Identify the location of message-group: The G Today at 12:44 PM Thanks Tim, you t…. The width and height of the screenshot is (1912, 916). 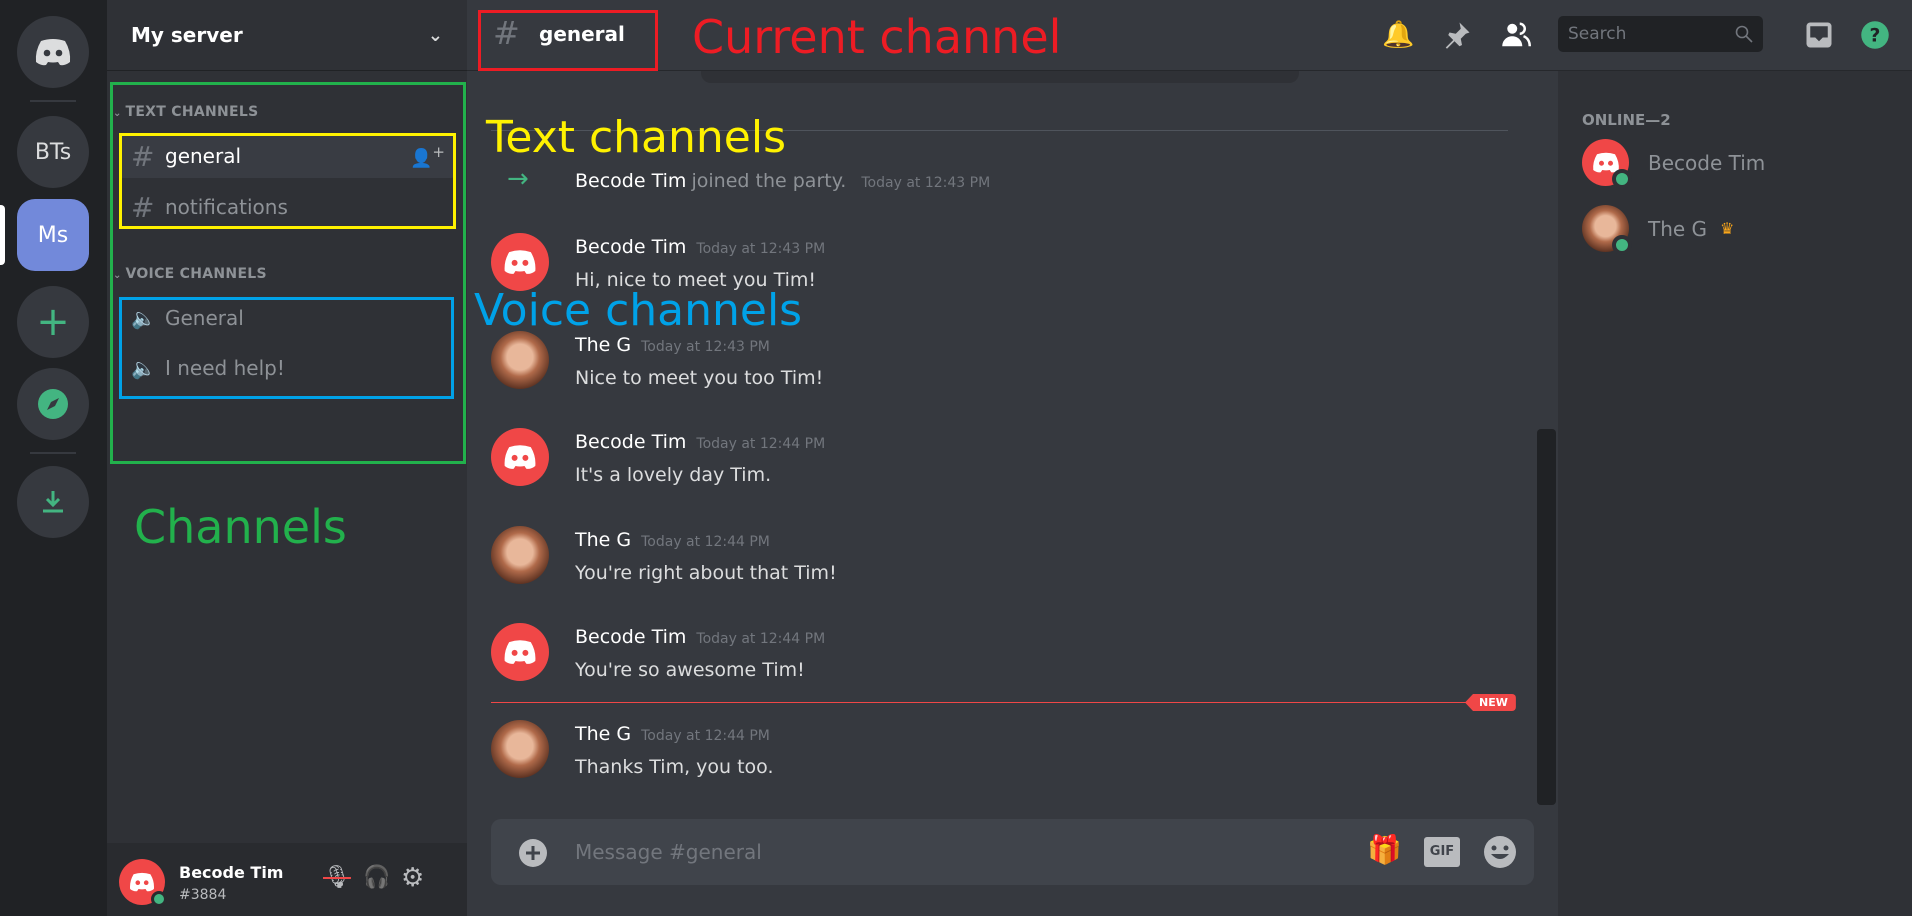
(991, 760).